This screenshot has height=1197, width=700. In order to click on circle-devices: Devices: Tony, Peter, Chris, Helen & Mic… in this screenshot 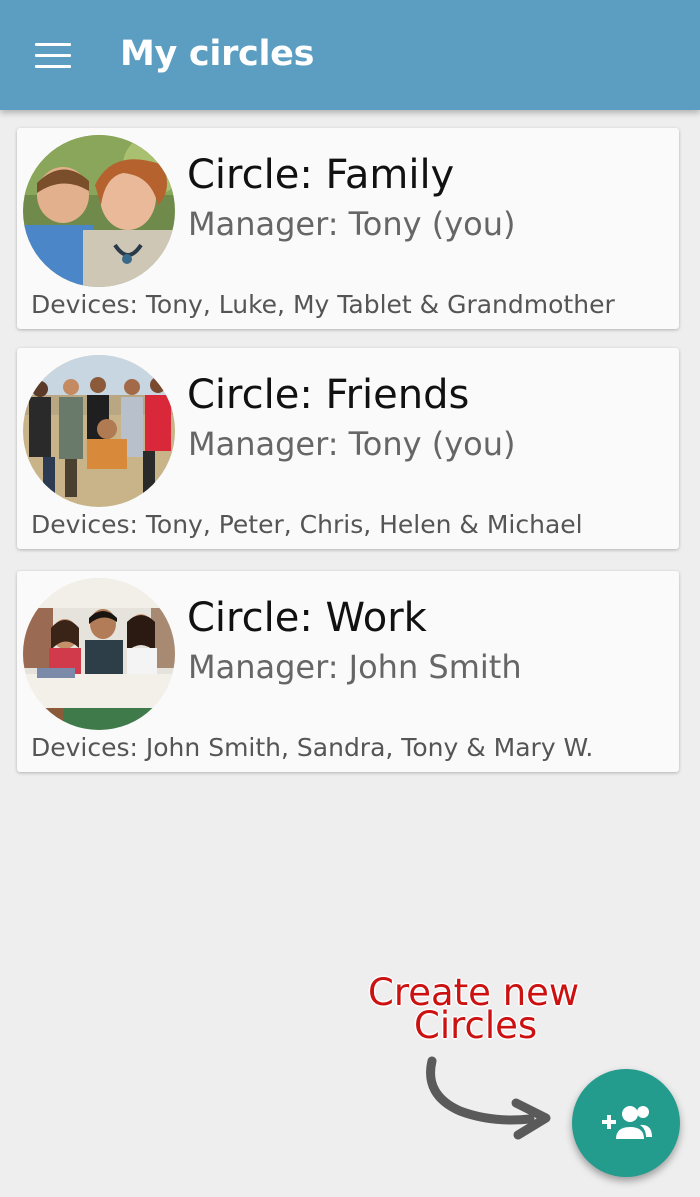, I will do `click(307, 524)`.